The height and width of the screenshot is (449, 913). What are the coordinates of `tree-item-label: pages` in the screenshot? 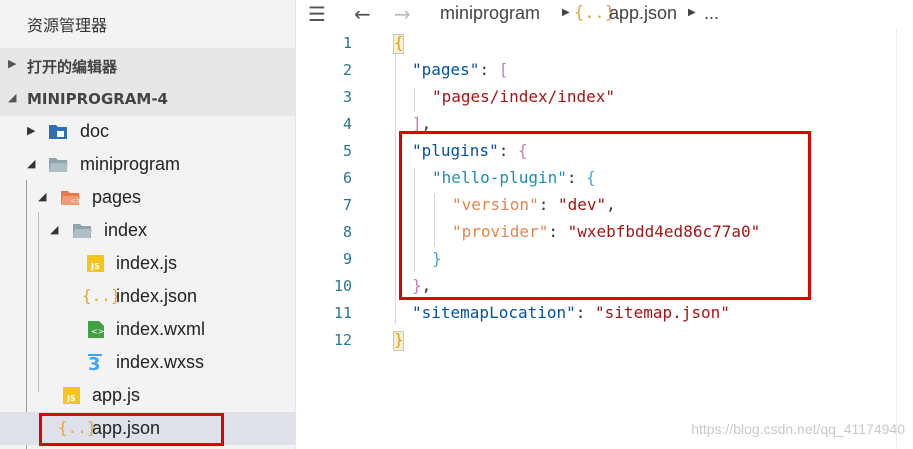 It's located at (117, 197).